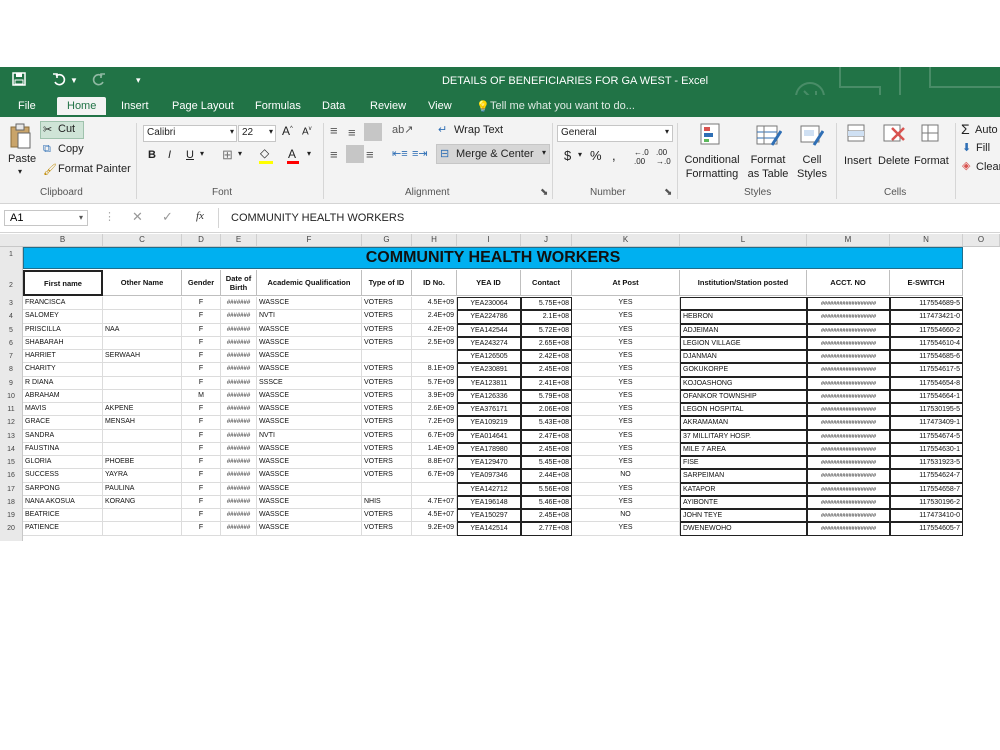  What do you see at coordinates (203, 106) in the screenshot?
I see `tab-page-layout: Page Layout` at bounding box center [203, 106].